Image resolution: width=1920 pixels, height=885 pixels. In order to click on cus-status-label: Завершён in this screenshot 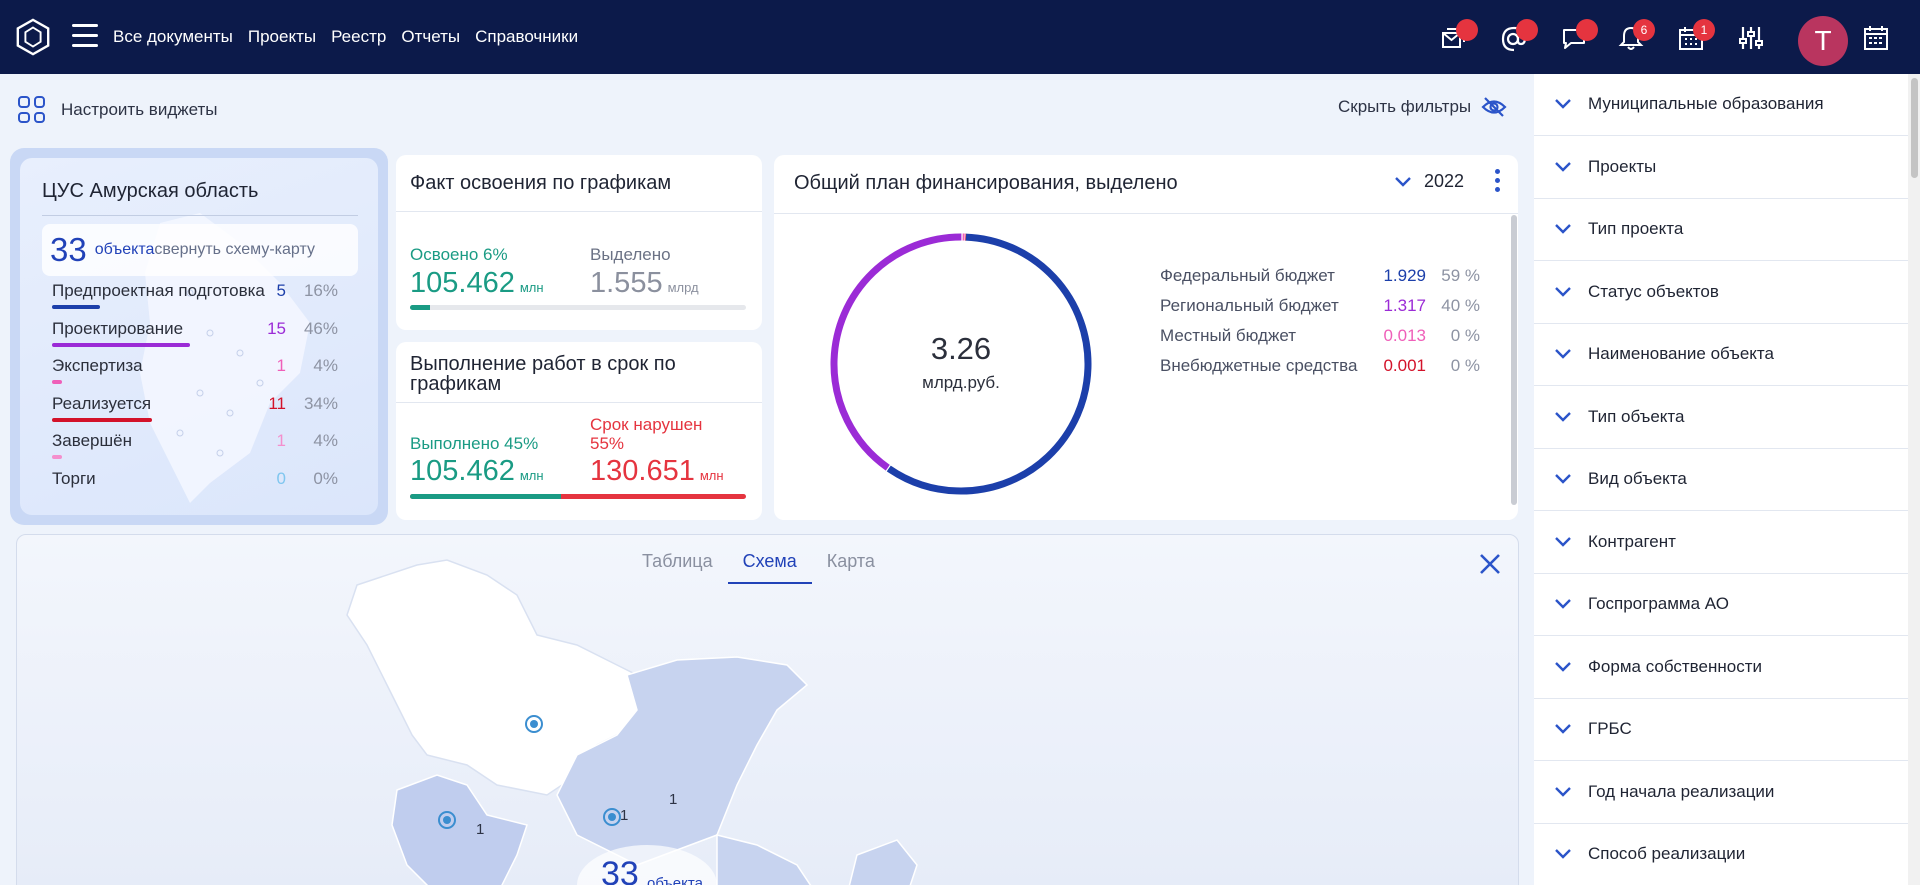, I will do `click(92, 440)`.